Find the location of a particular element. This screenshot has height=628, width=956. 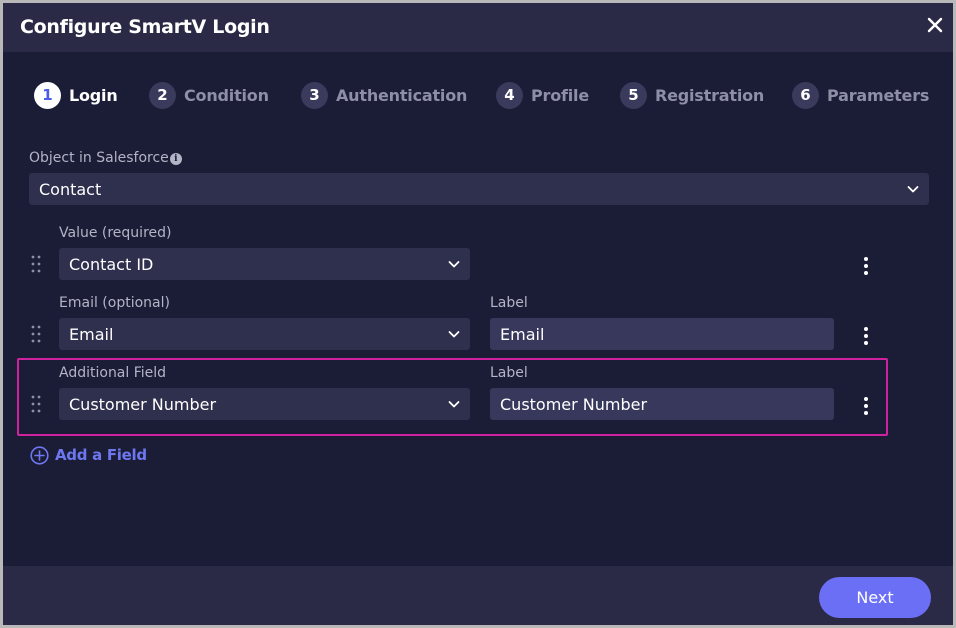

value-field-select: Contact ID is located at coordinates (264, 264).